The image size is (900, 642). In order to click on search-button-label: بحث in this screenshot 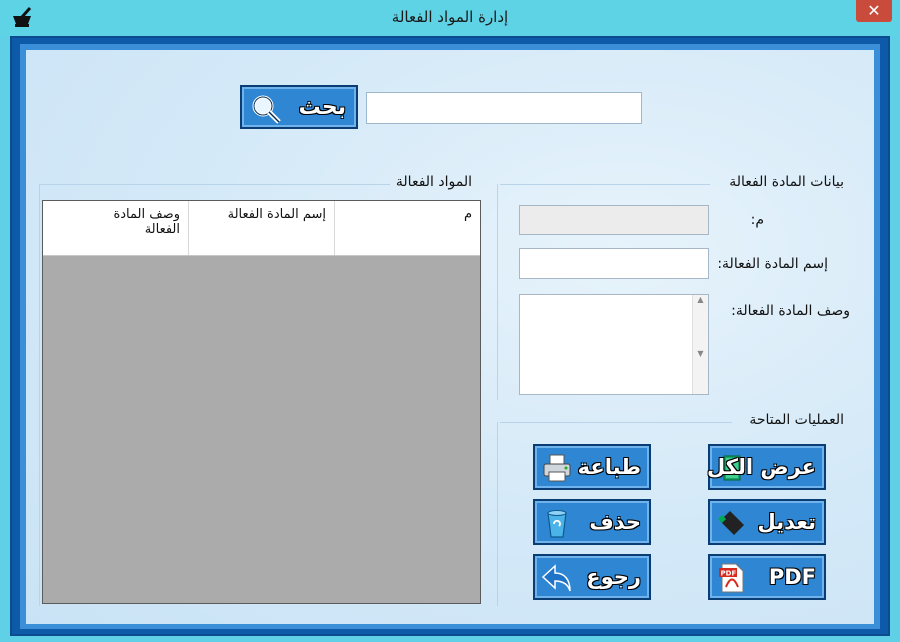, I will do `click(322, 107)`.